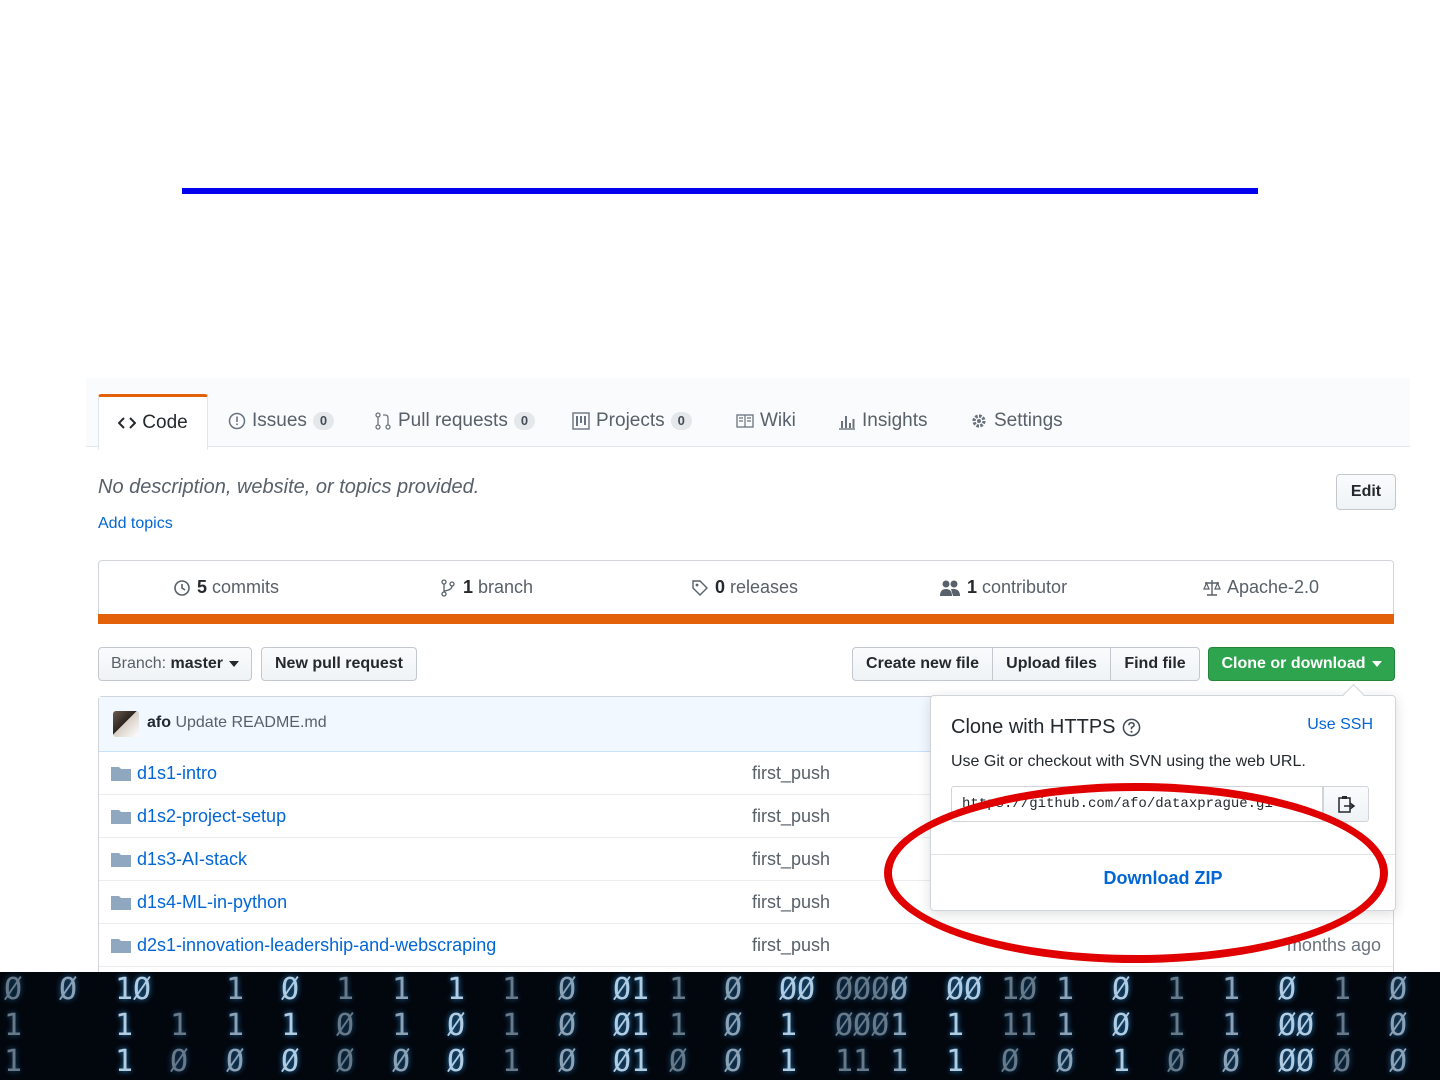  I want to click on file-name: d1s1-intro, so click(177, 773).